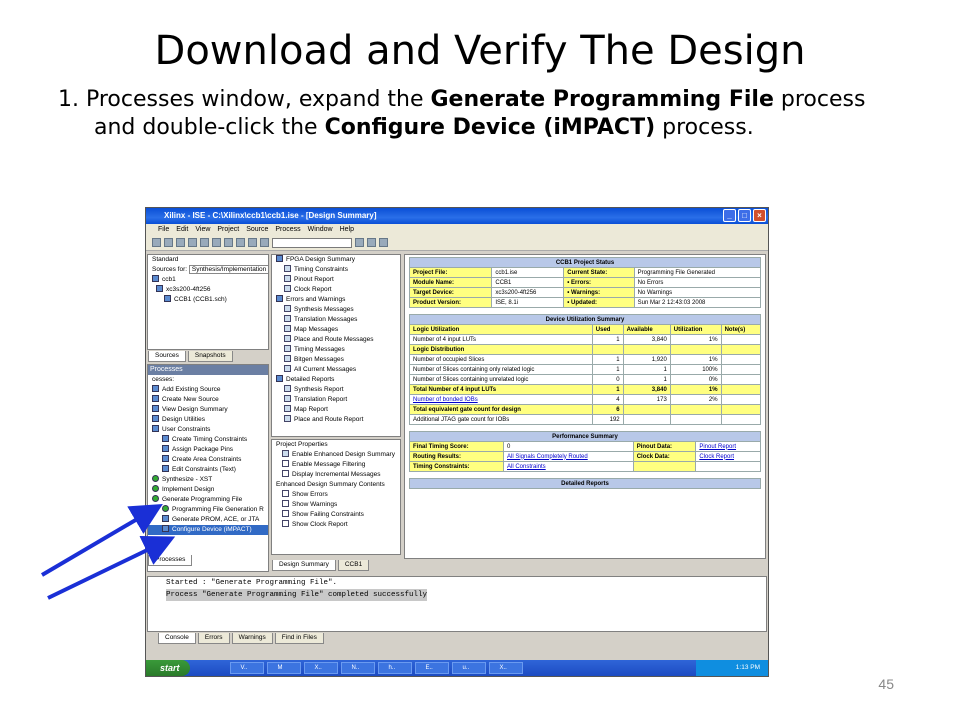 This screenshot has height=720, width=960. Describe the element at coordinates (168, 668) in the screenshot. I see `start-button: start` at that location.